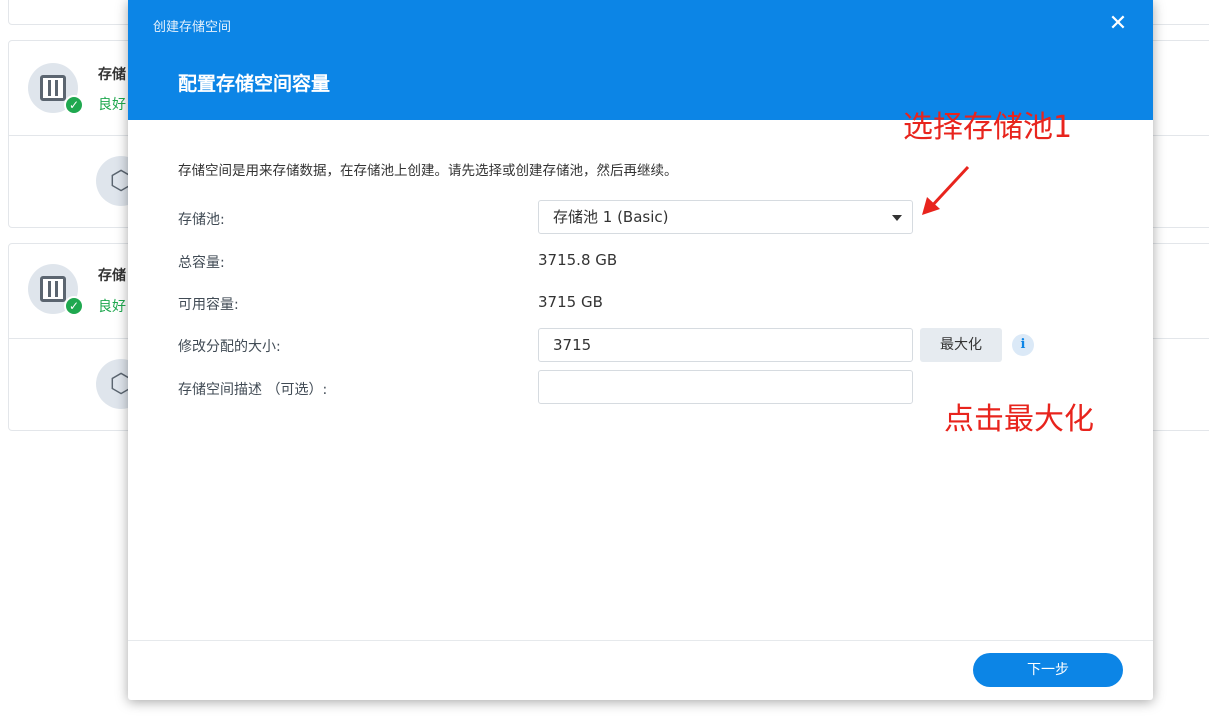  Describe the element at coordinates (725, 345) in the screenshot. I see `allocated-size-input: 3715` at that location.